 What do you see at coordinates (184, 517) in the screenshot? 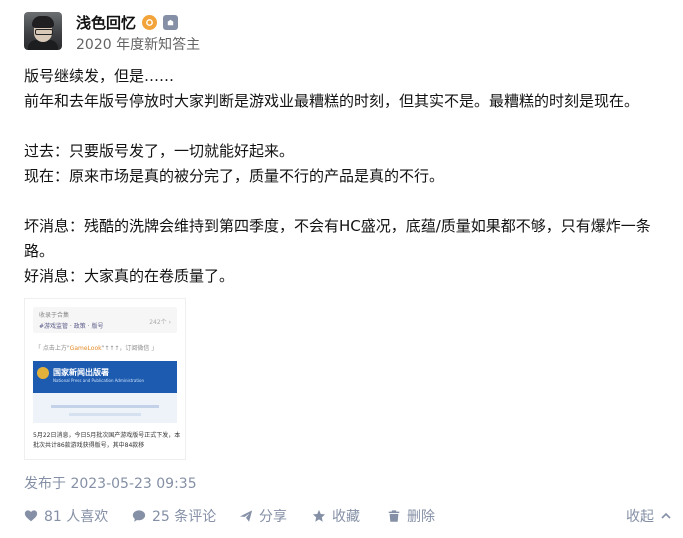
I see `comment-count: 25 条评论` at bounding box center [184, 517].